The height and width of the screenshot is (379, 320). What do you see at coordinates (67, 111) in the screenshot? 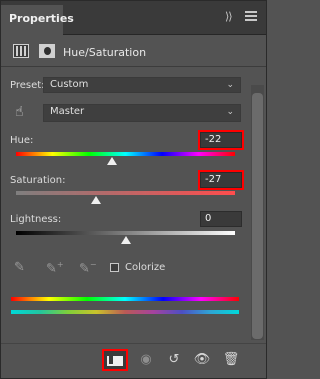
I see `channel-value: Master` at bounding box center [67, 111].